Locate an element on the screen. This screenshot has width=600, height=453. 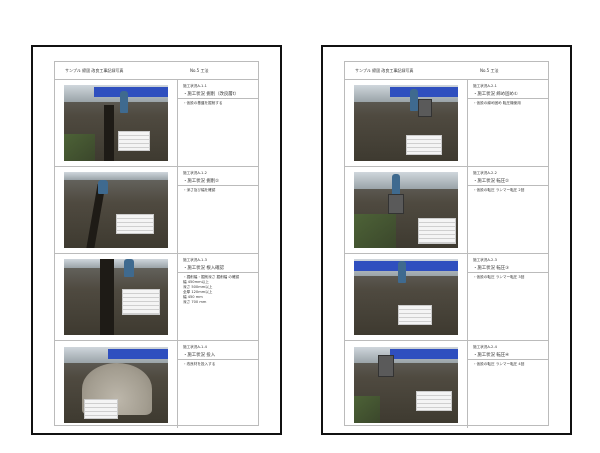
photo-caption: 施工状況A-2-4 ・施工状況 転圧④ ・仮設の転圧 ランマー転圧 4回 is located at coordinates (508, 384).